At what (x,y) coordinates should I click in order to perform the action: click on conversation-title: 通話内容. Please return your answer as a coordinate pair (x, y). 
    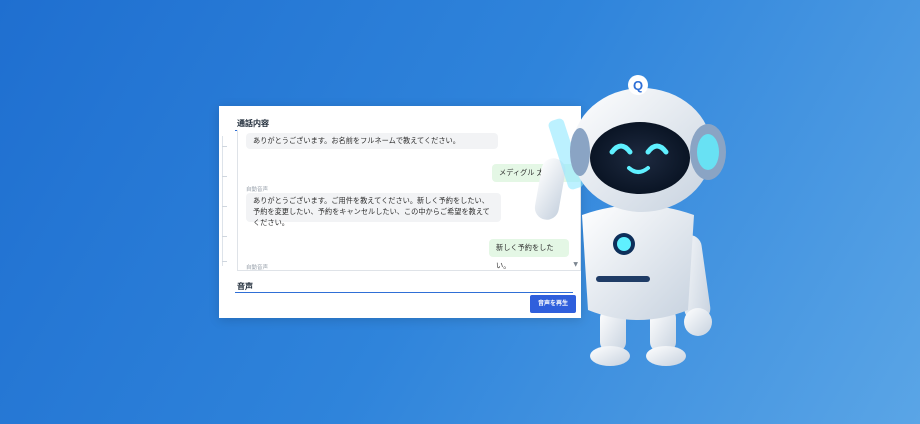
    Looking at the image, I should click on (253, 123).